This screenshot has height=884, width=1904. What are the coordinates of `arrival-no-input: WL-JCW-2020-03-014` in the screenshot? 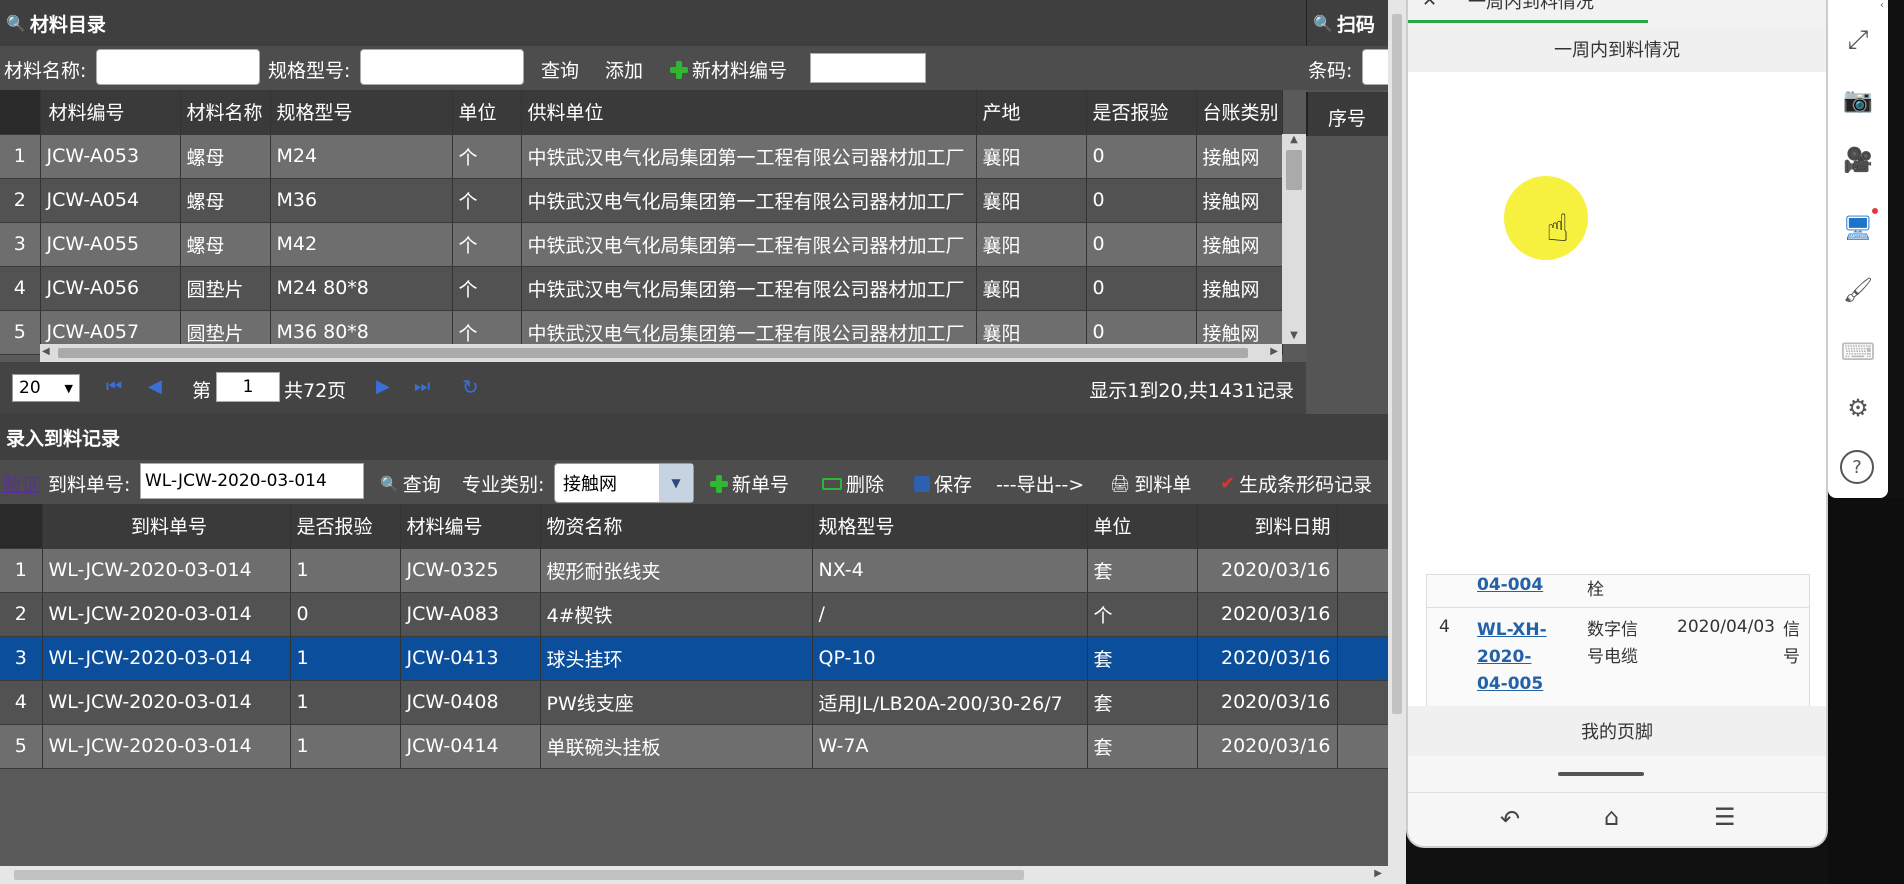 It's located at (252, 481).